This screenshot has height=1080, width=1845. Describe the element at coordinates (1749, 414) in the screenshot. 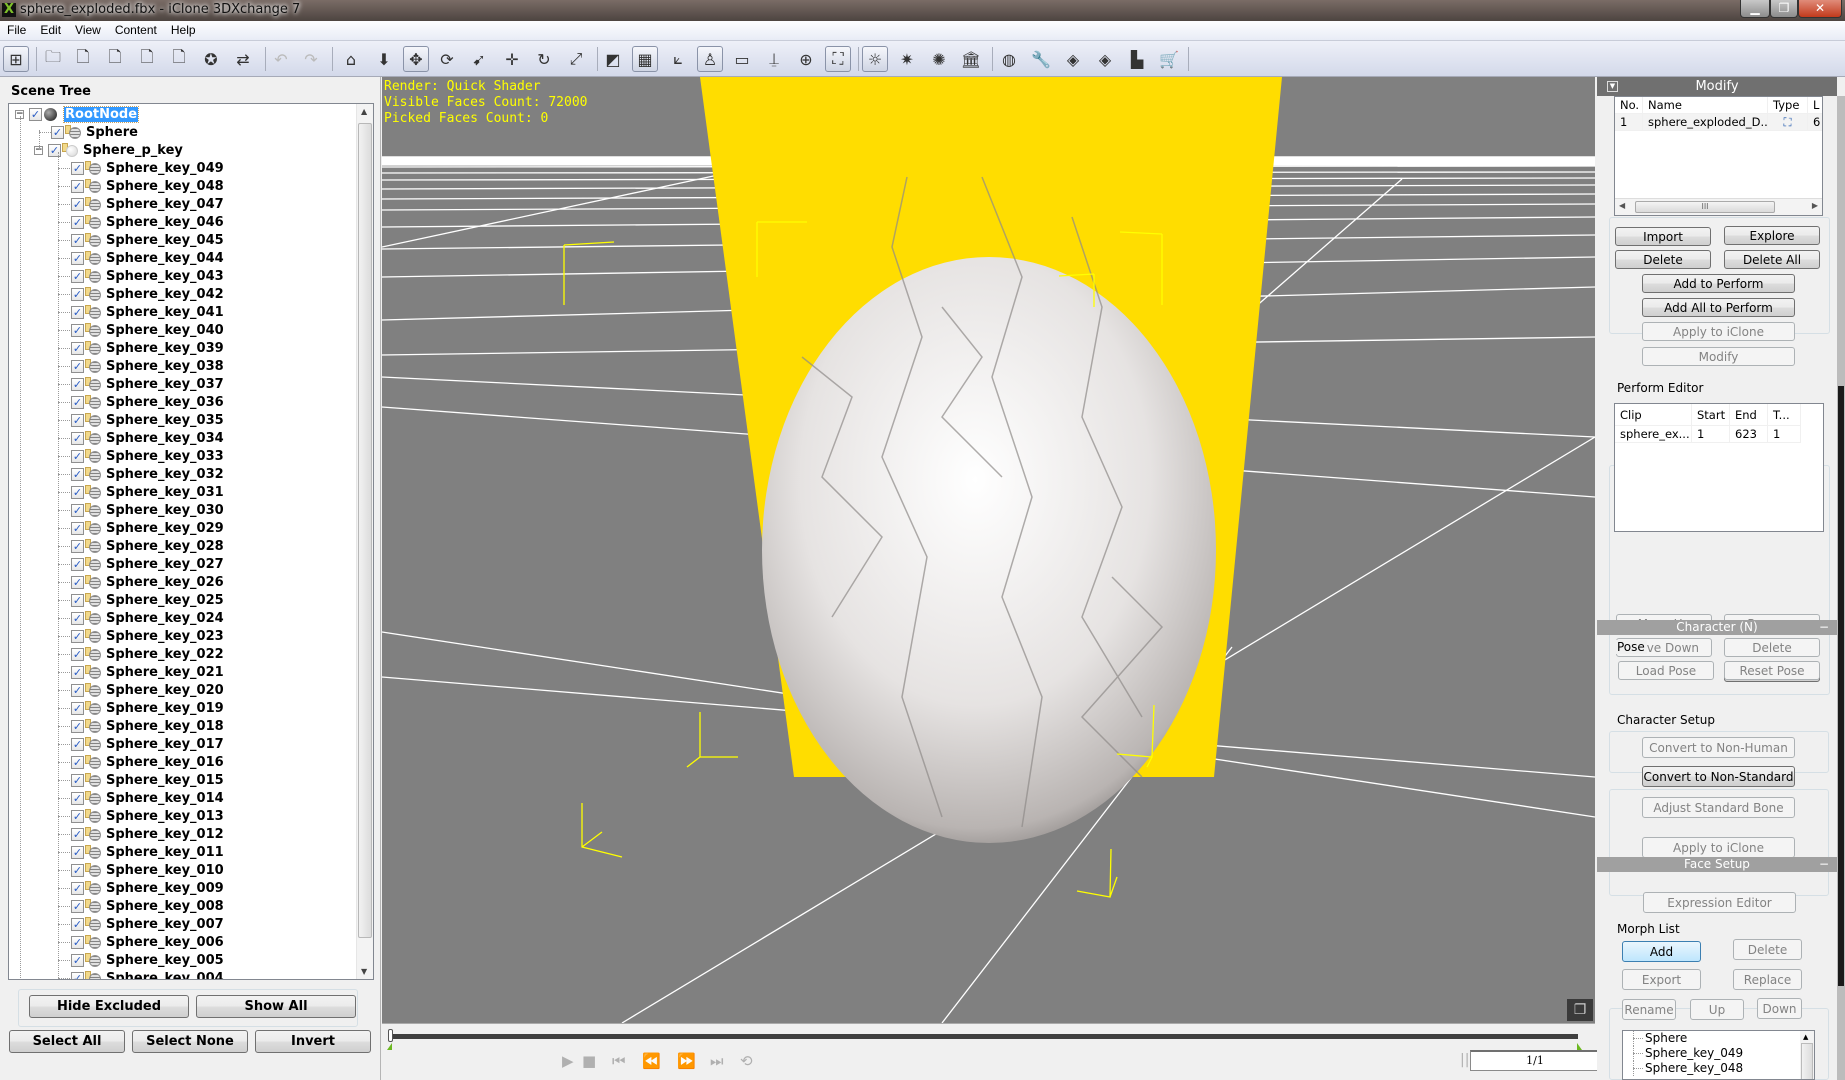

I see `col-end: End` at that location.